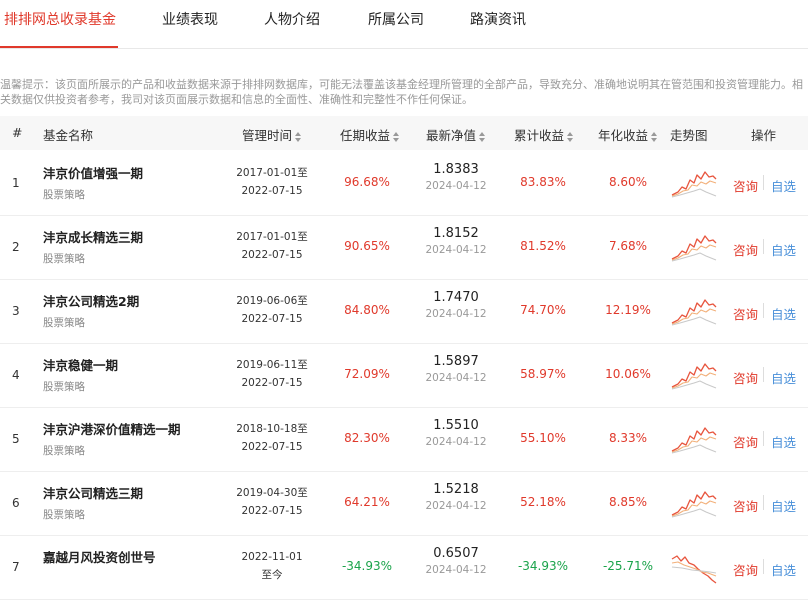  Describe the element at coordinates (190, 19) in the screenshot. I see `tab-performance: 业绩表现` at that location.